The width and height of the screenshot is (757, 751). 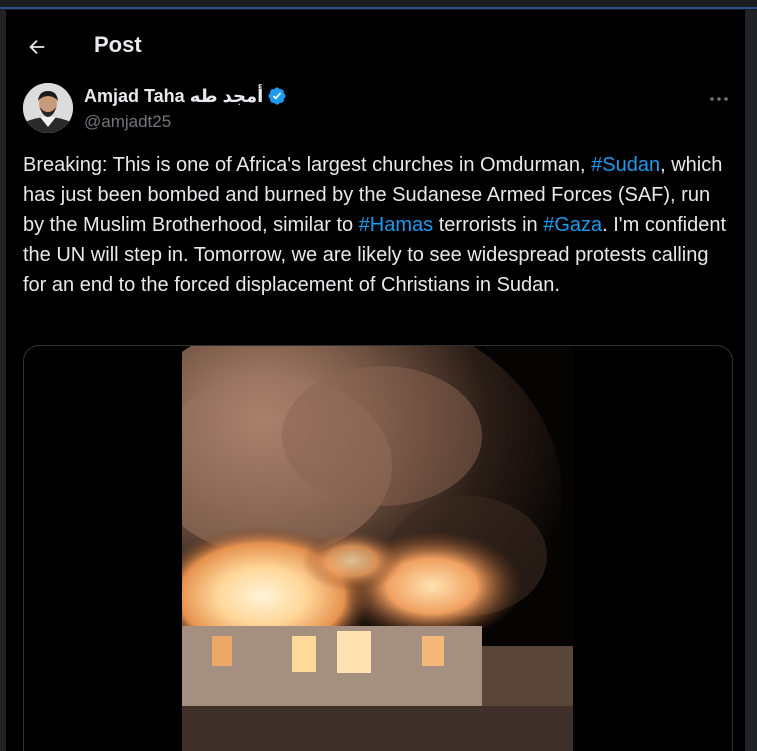 I want to click on avatar, so click(x=48, y=108).